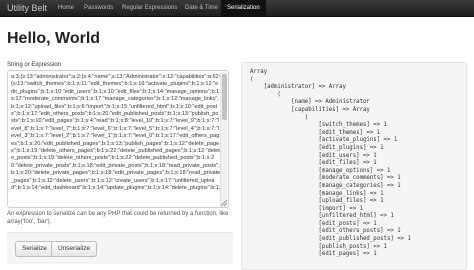 This screenshot has width=474, height=270. Describe the element at coordinates (98, 8) in the screenshot. I see `nav-item-passwords: Passwords` at that location.